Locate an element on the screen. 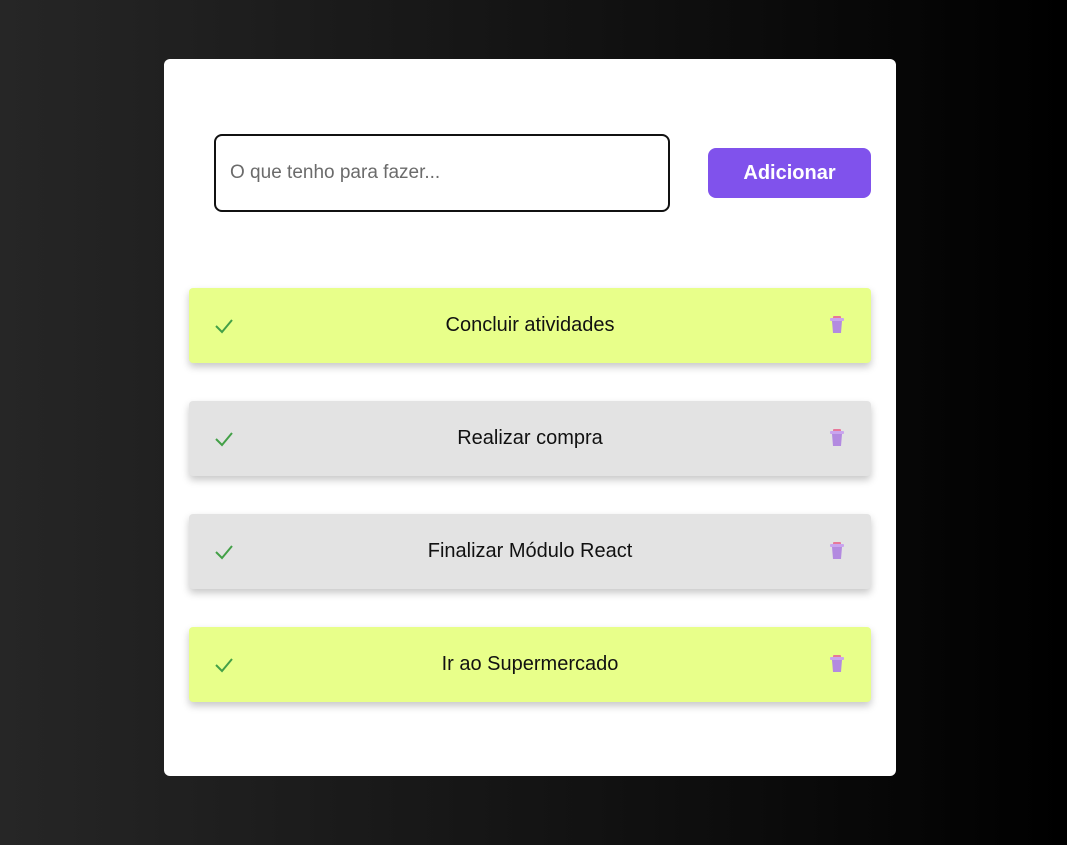 This screenshot has height=845, width=1067. task-item: Ir ao Supermercado is located at coordinates (530, 664).